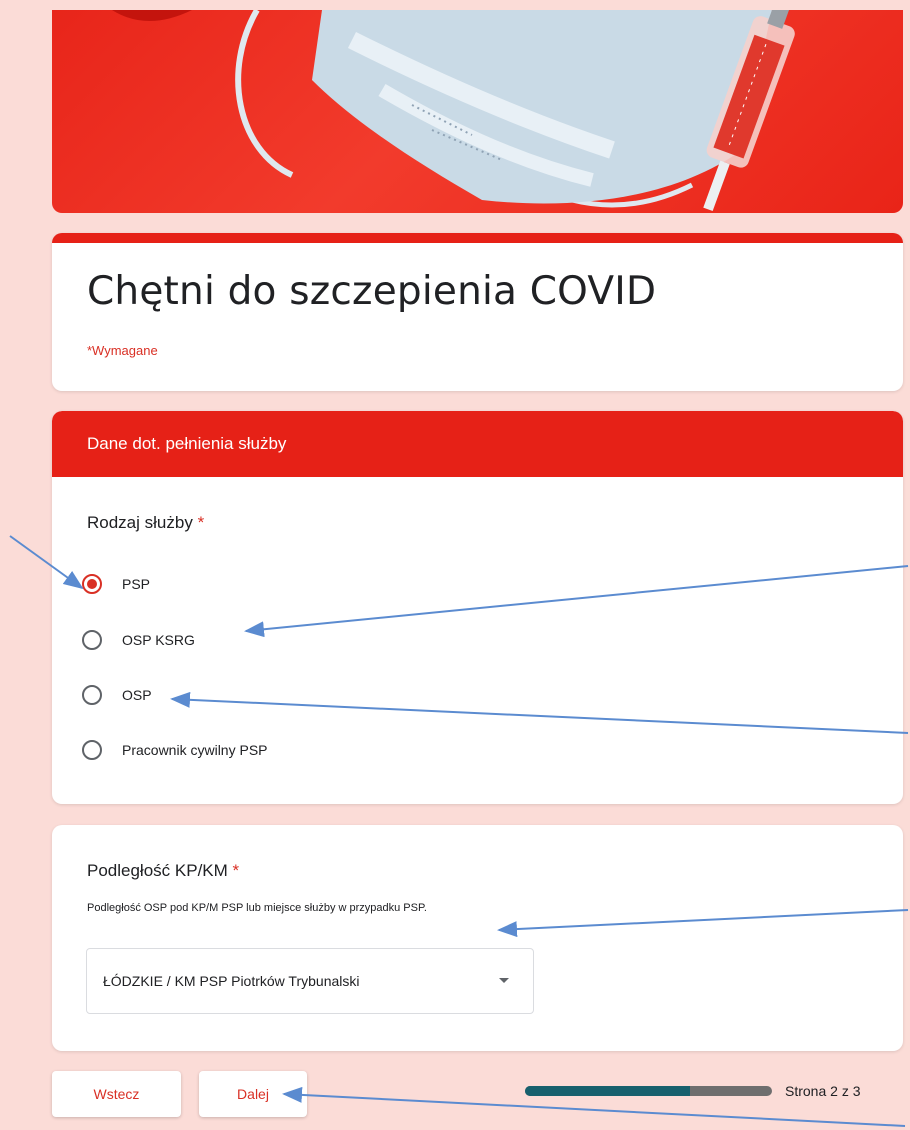 The width and height of the screenshot is (910, 1130). Describe the element at coordinates (504, 980) in the screenshot. I see `chevron-down-icon` at that location.